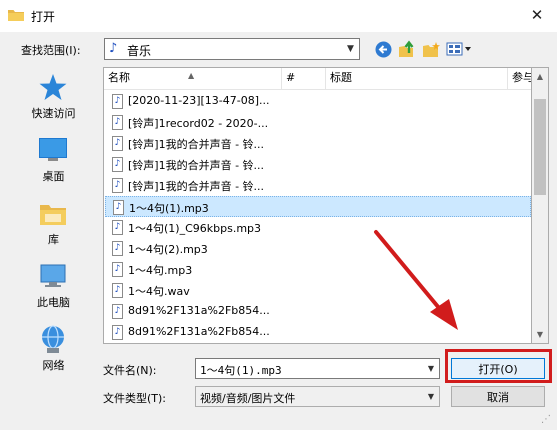  What do you see at coordinates (53, 239) in the screenshot?
I see `place-label: 库` at bounding box center [53, 239].